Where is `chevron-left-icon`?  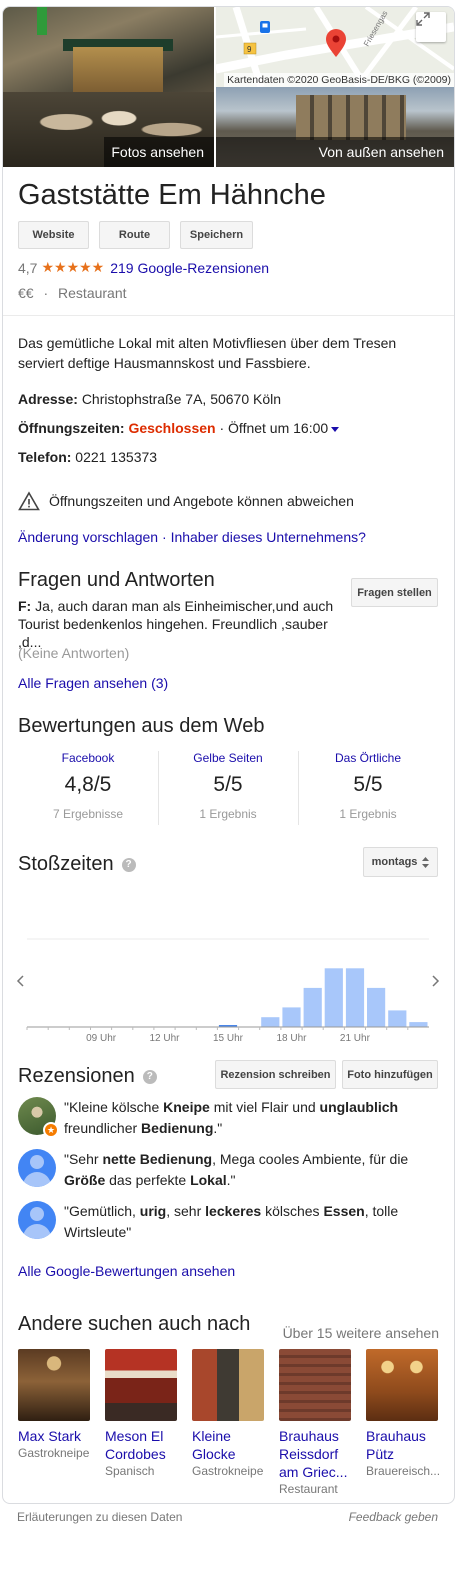 chevron-left-icon is located at coordinates (20, 981).